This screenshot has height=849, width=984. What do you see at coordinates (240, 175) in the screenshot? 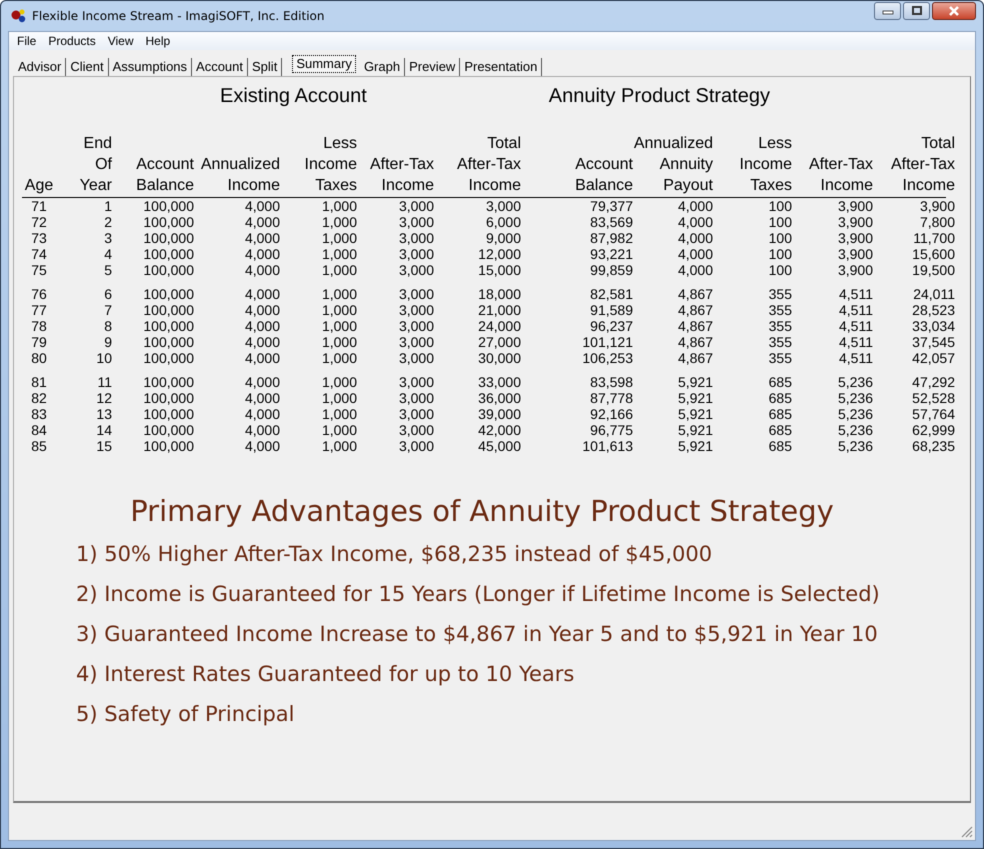
I see `column-header: Annualized Income` at bounding box center [240, 175].